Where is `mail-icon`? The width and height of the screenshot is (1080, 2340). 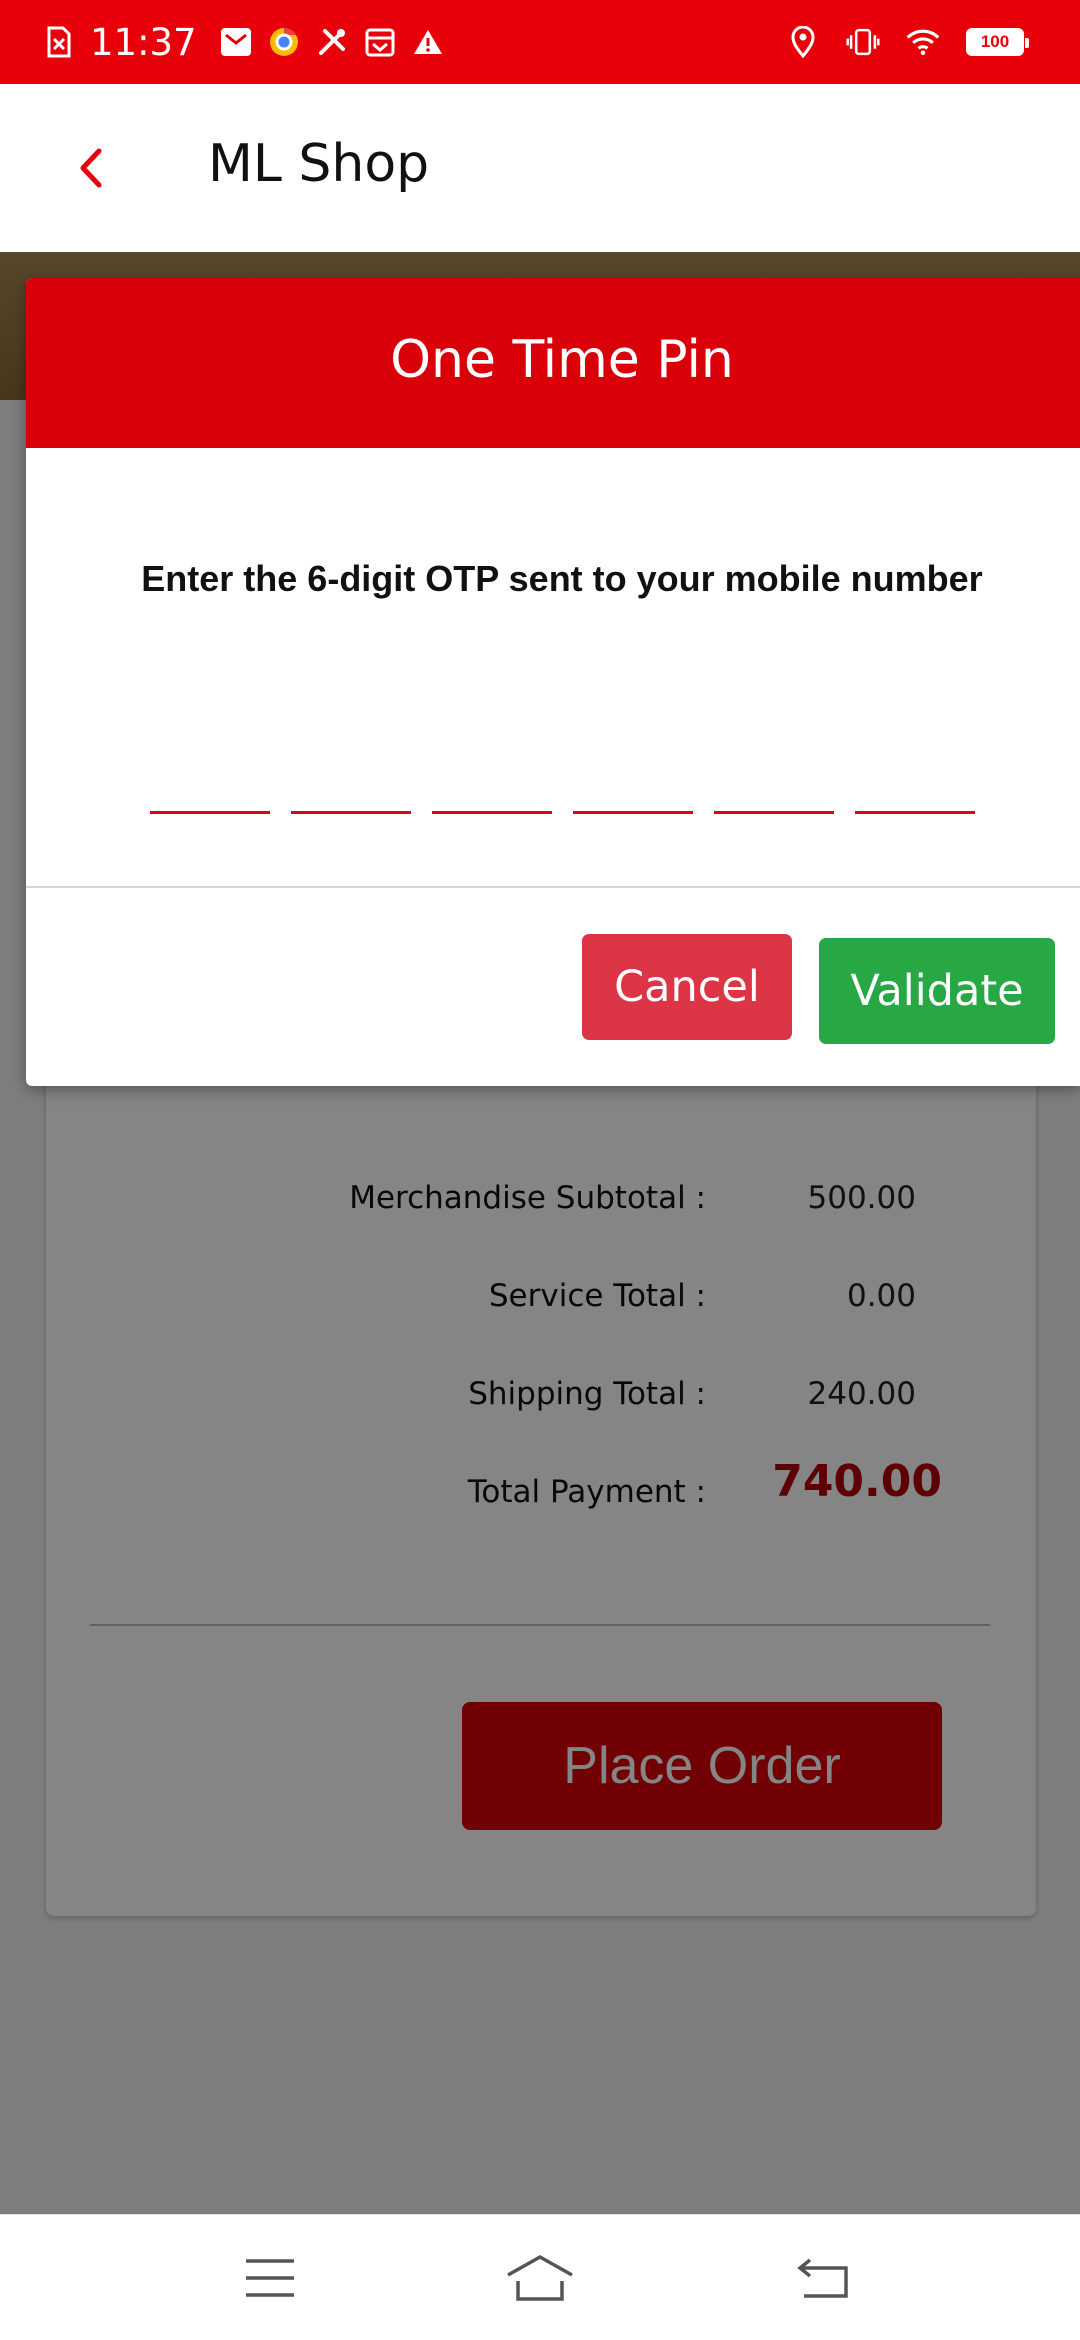
mail-icon is located at coordinates (236, 42).